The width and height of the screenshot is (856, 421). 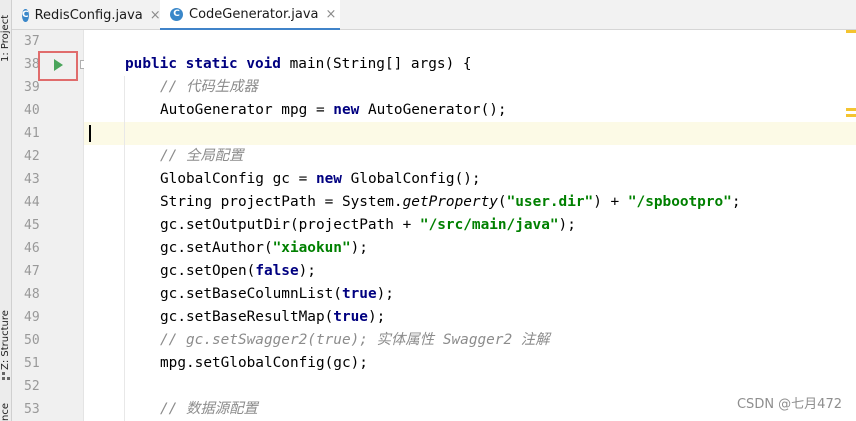 I want to click on close-icon: ×, so click(x=330, y=14).